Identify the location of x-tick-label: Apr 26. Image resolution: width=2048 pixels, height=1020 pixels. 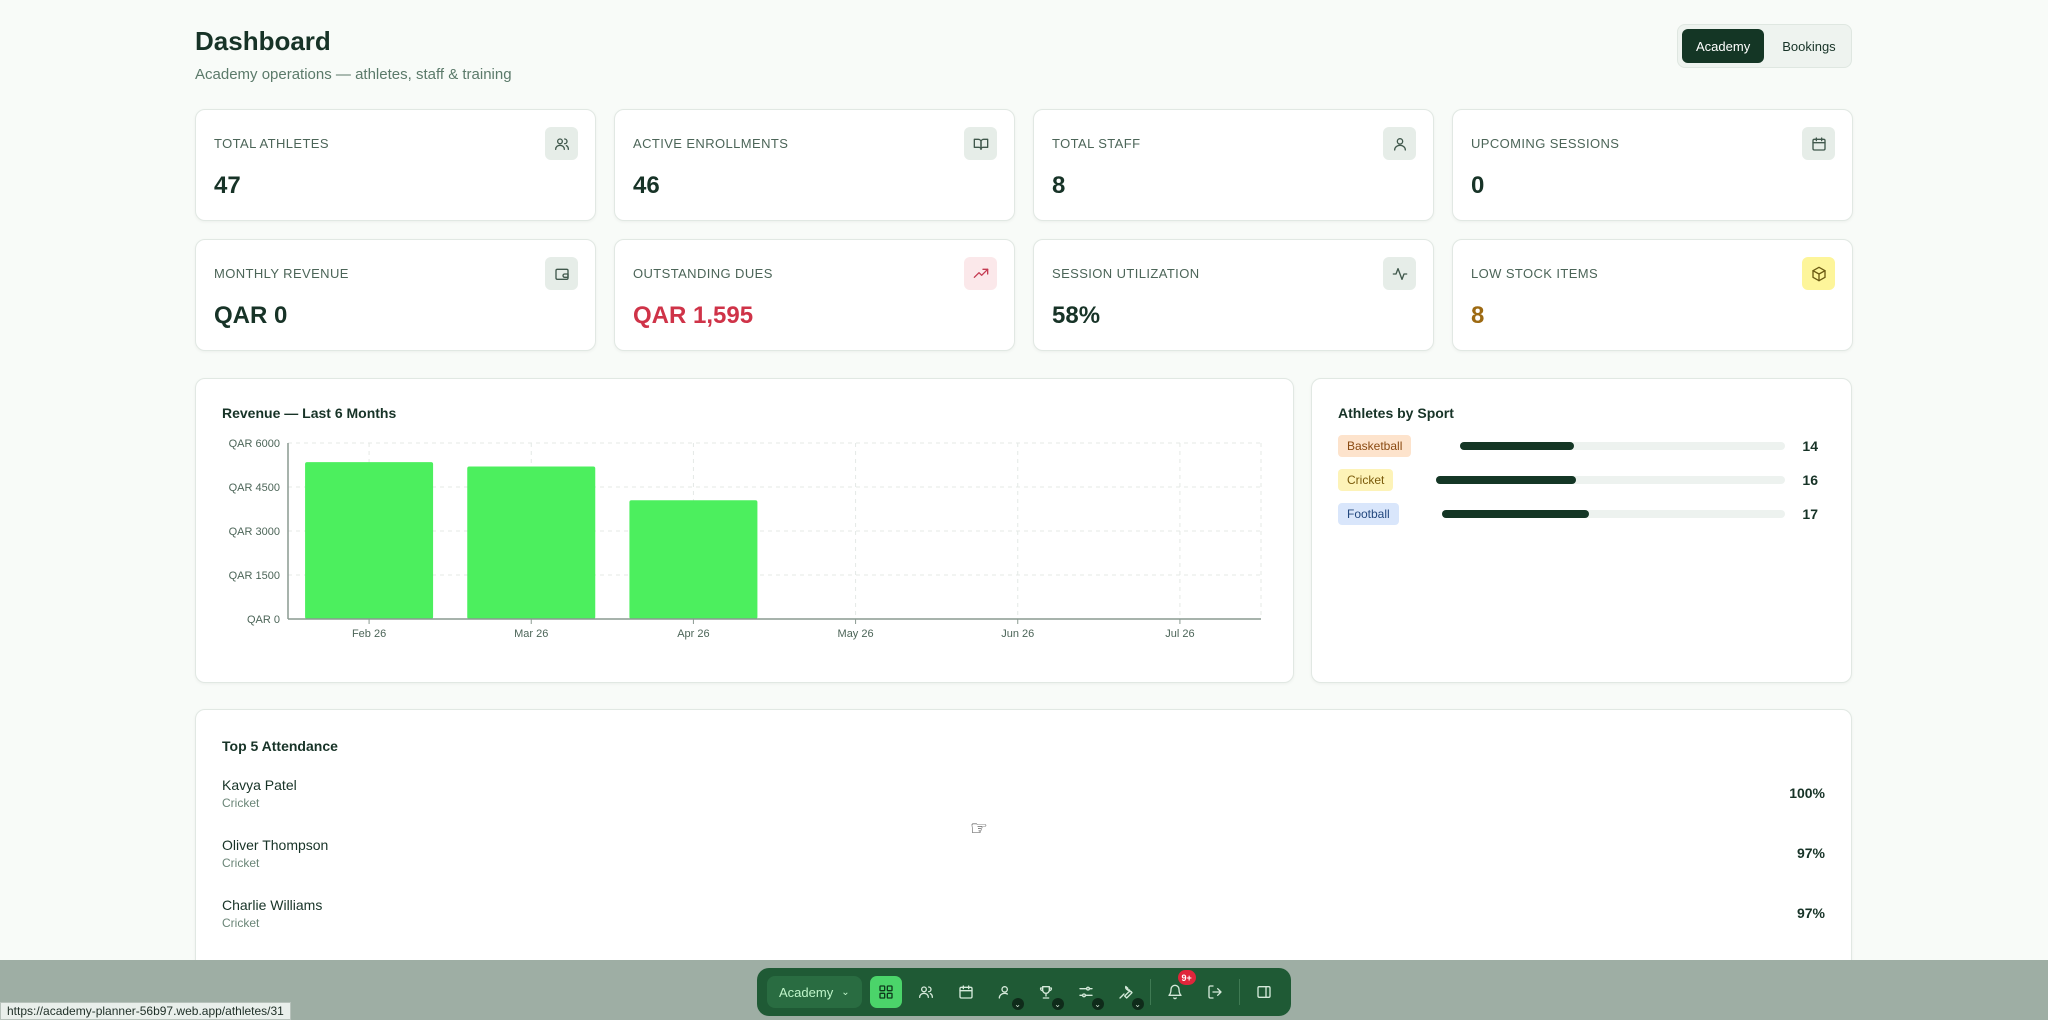
(693, 634).